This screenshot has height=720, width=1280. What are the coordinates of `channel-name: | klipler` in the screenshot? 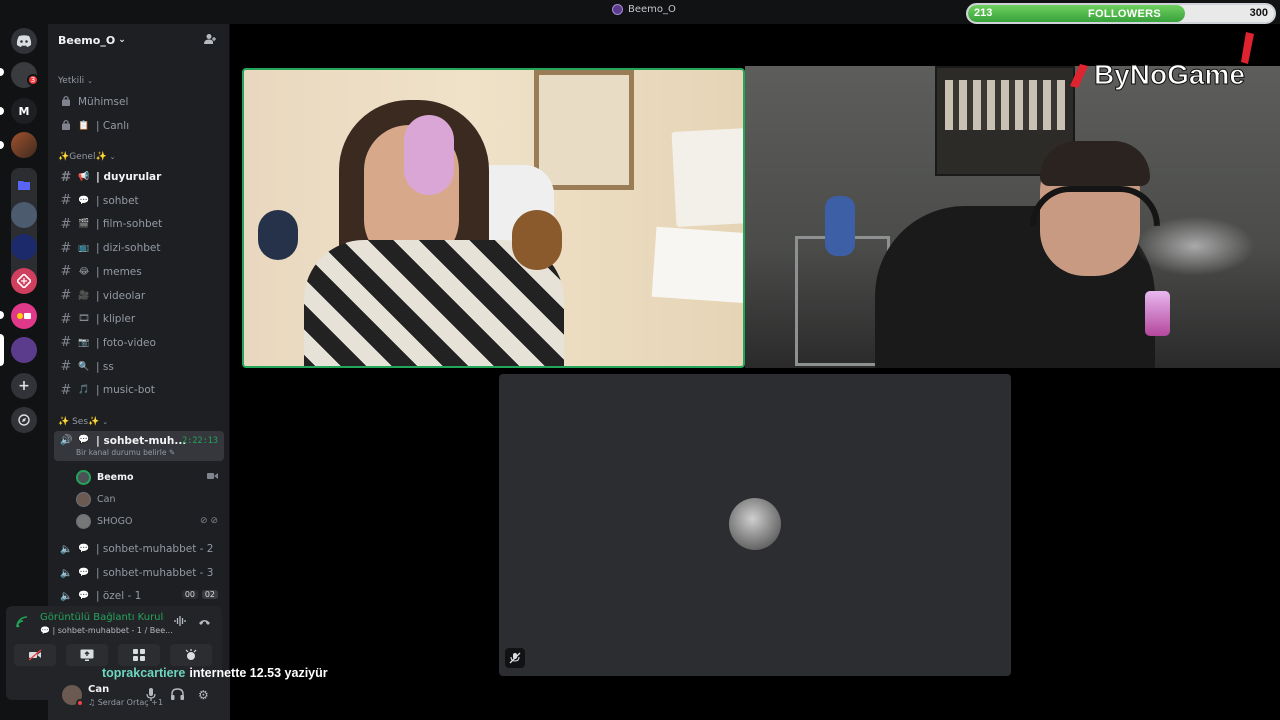 It's located at (116, 319).